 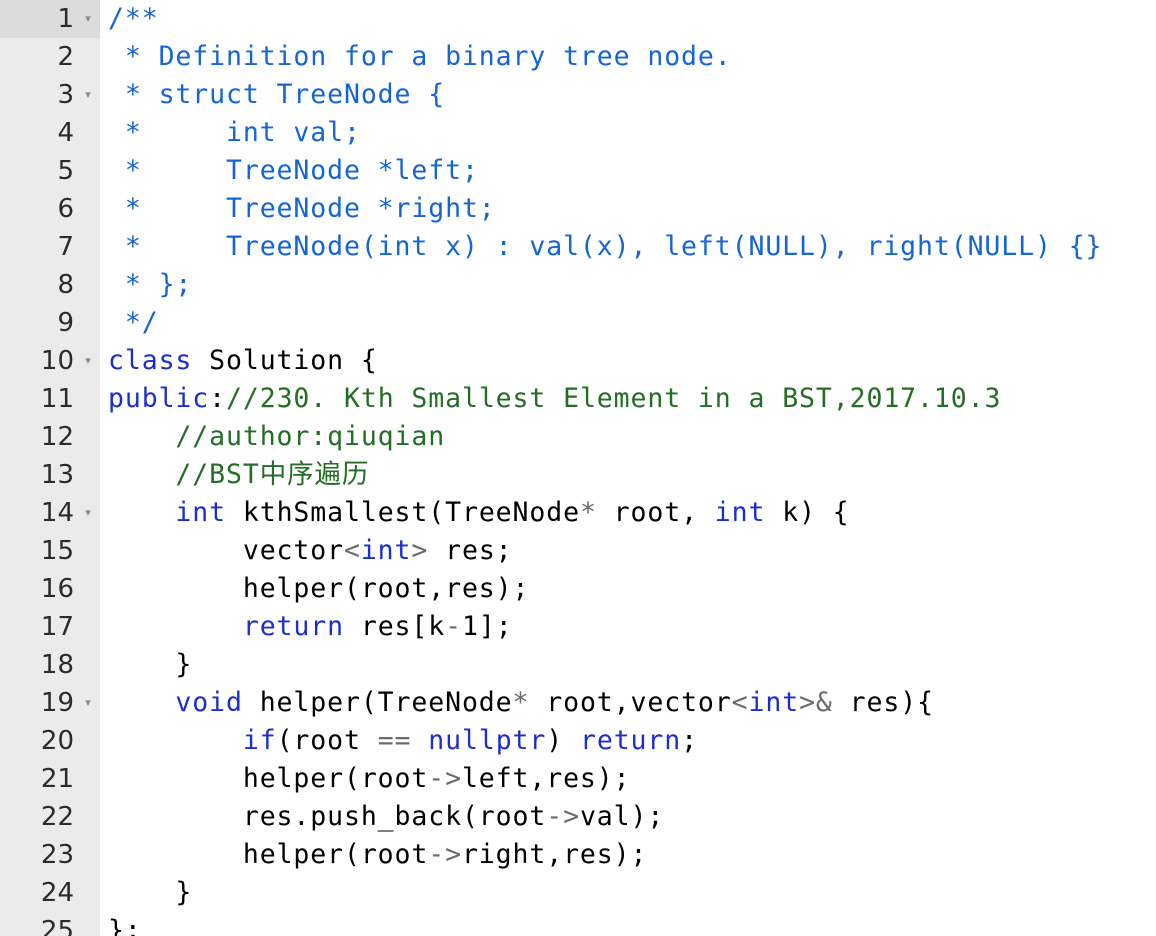 What do you see at coordinates (578, 323) in the screenshot?
I see `code-line: 9 */` at bounding box center [578, 323].